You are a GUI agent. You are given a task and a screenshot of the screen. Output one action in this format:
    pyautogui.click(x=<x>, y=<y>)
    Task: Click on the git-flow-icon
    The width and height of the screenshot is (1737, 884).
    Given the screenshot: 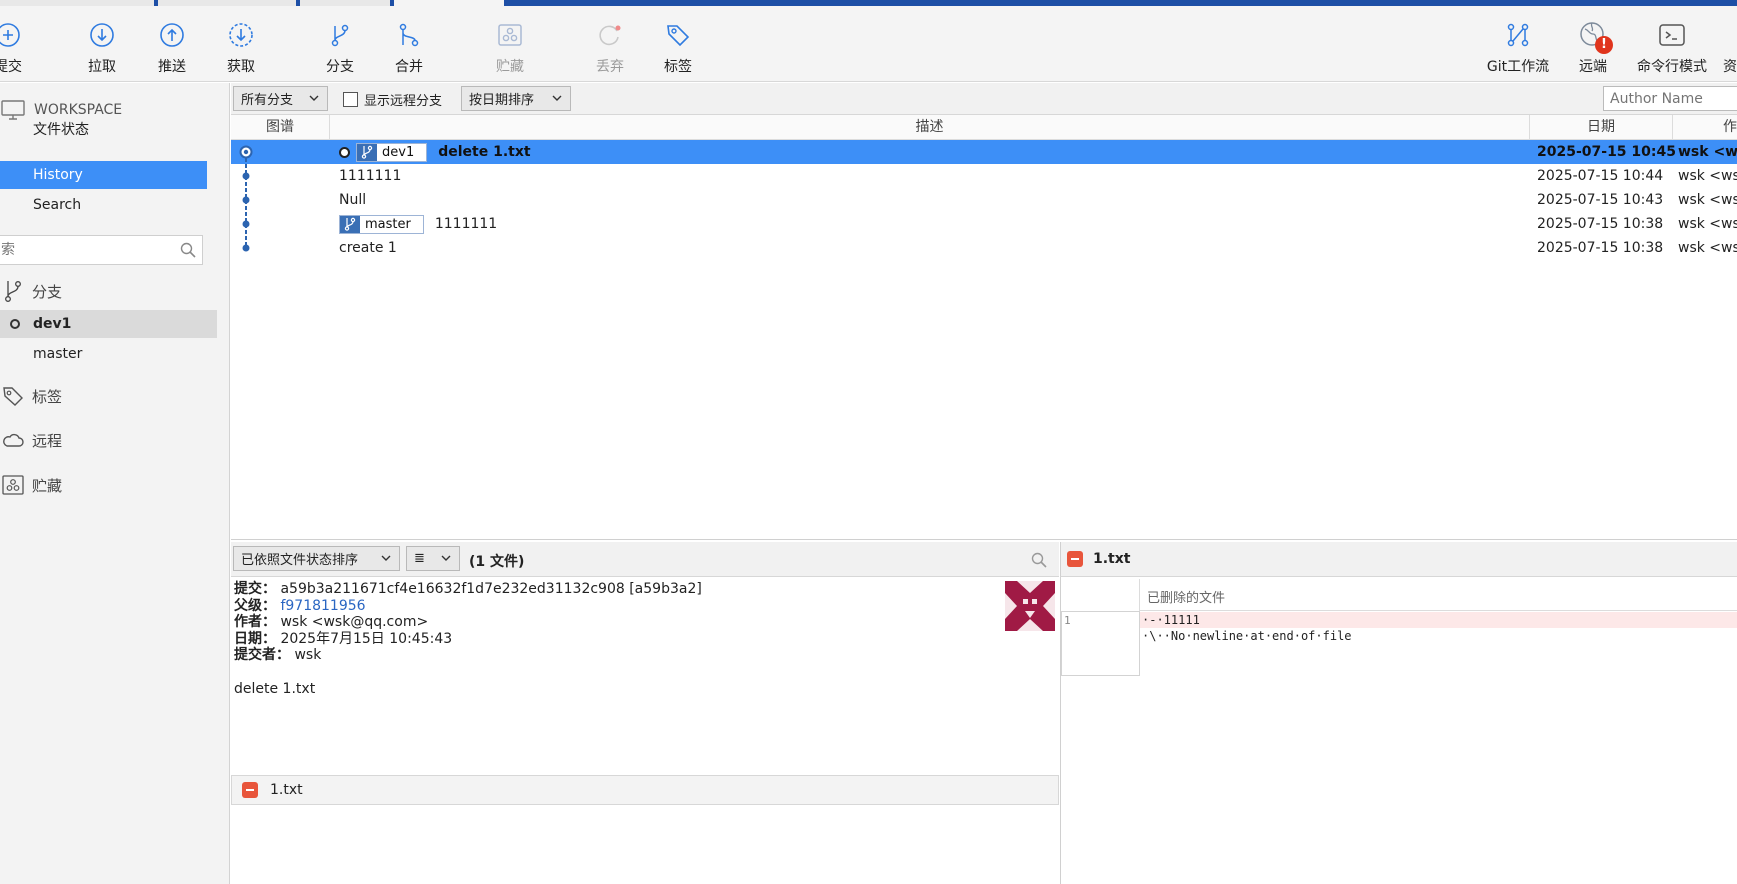 What is the action you would take?
    pyautogui.click(x=1518, y=35)
    